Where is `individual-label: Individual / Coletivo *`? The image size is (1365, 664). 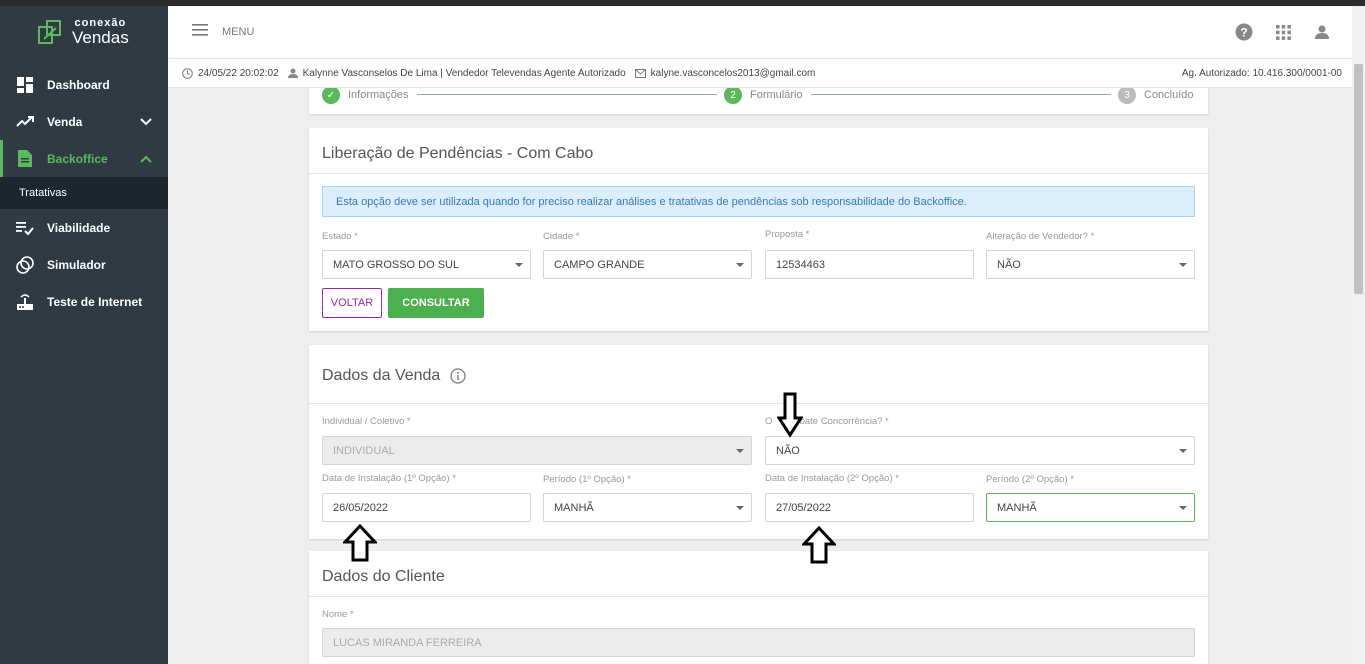
individual-label: Individual / Coletivo * is located at coordinates (366, 421).